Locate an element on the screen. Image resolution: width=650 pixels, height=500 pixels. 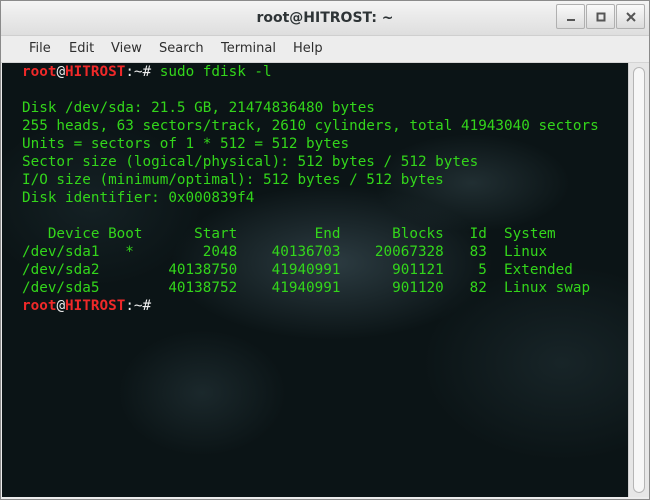
partition-table-header: Device Boot Start End Blocks Id System is located at coordinates (289, 234).